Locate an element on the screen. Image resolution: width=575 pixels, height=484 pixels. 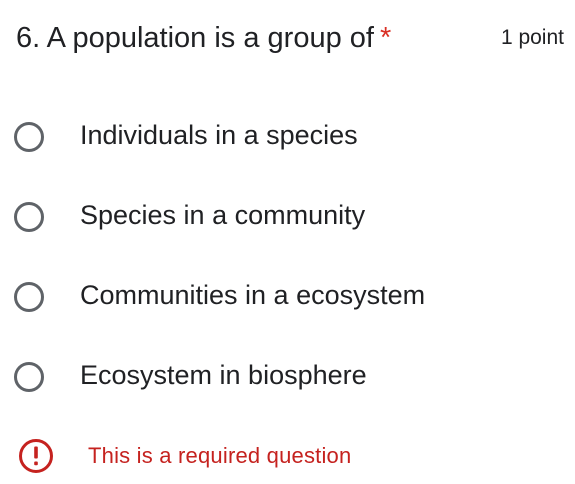
radio-option-label: Individuals in a species is located at coordinates (219, 135).